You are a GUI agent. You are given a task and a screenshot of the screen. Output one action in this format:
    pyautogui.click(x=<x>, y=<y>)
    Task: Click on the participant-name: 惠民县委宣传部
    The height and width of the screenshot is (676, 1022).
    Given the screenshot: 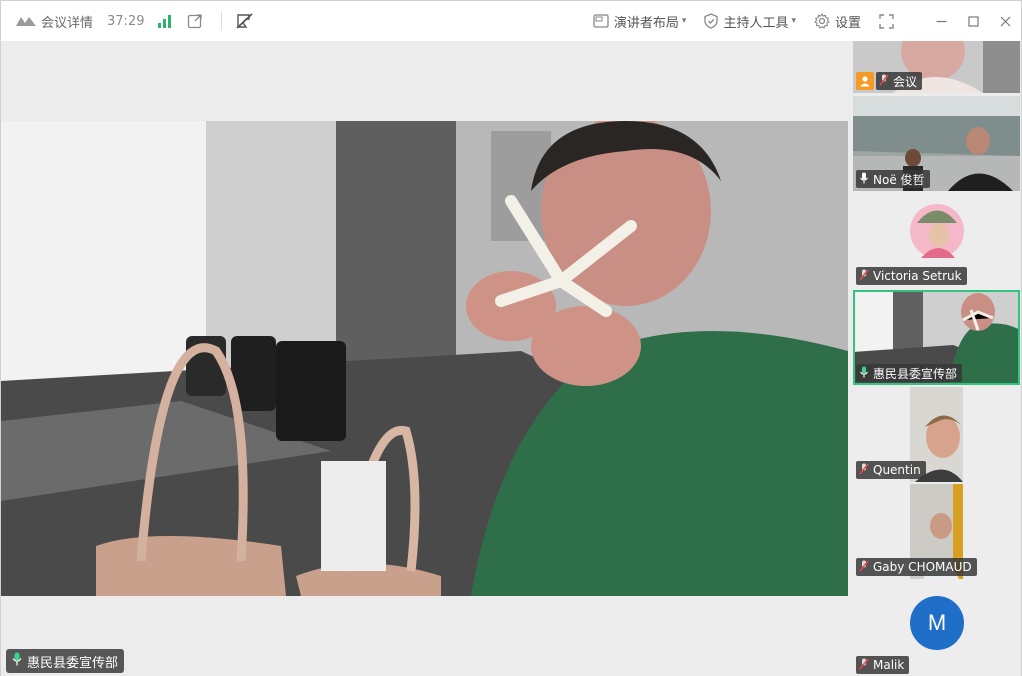 What is the action you would take?
    pyautogui.click(x=915, y=373)
    